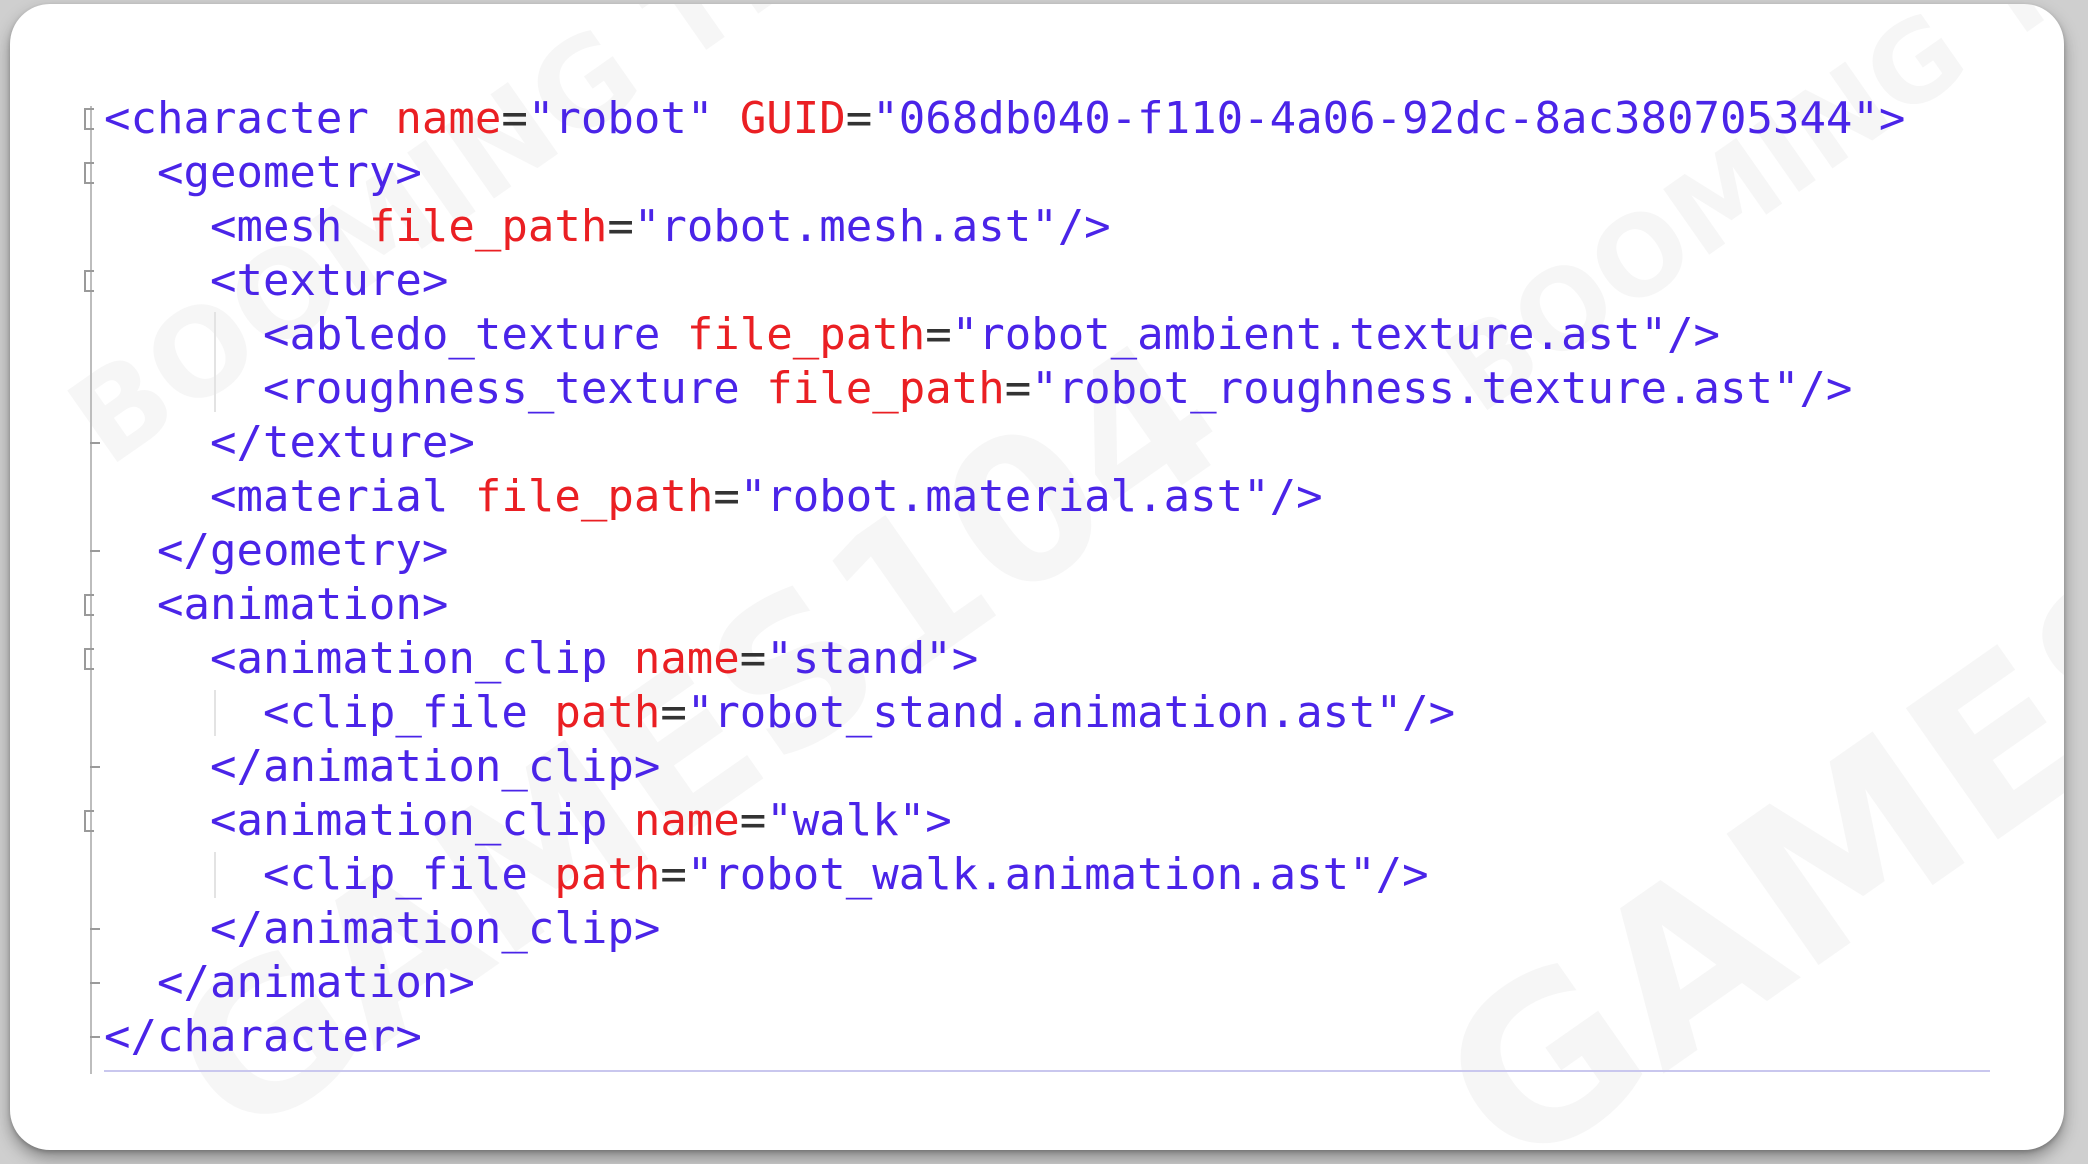 The image size is (2088, 1164). What do you see at coordinates (302, 604) in the screenshot?
I see `xml-tag: <animation>` at bounding box center [302, 604].